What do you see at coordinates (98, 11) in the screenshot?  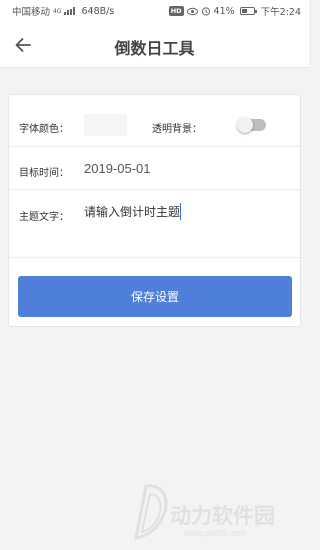 I see `network-speed: 648B/s` at bounding box center [98, 11].